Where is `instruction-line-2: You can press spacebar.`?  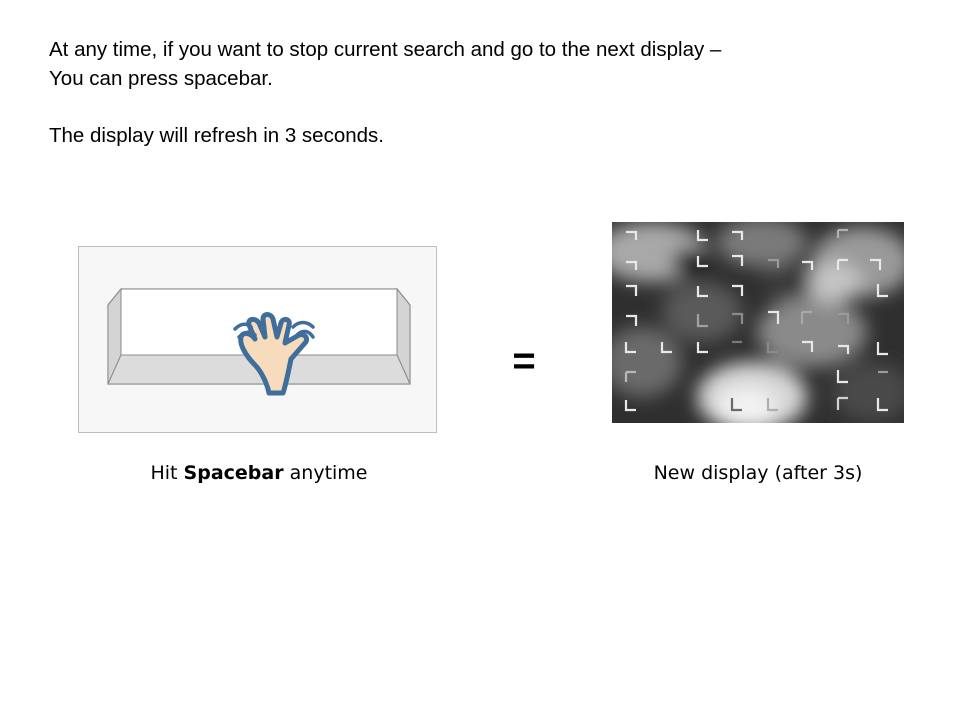
instruction-line-2: You can press spacebar. is located at coordinates (161, 78).